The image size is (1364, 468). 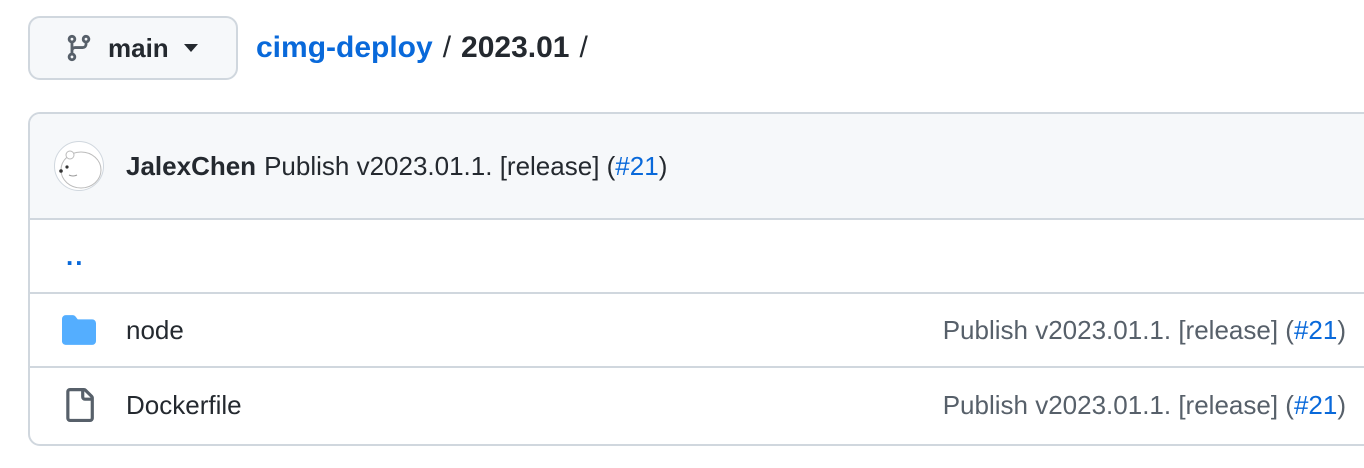 What do you see at coordinates (79, 48) in the screenshot?
I see `git-branch-icon` at bounding box center [79, 48].